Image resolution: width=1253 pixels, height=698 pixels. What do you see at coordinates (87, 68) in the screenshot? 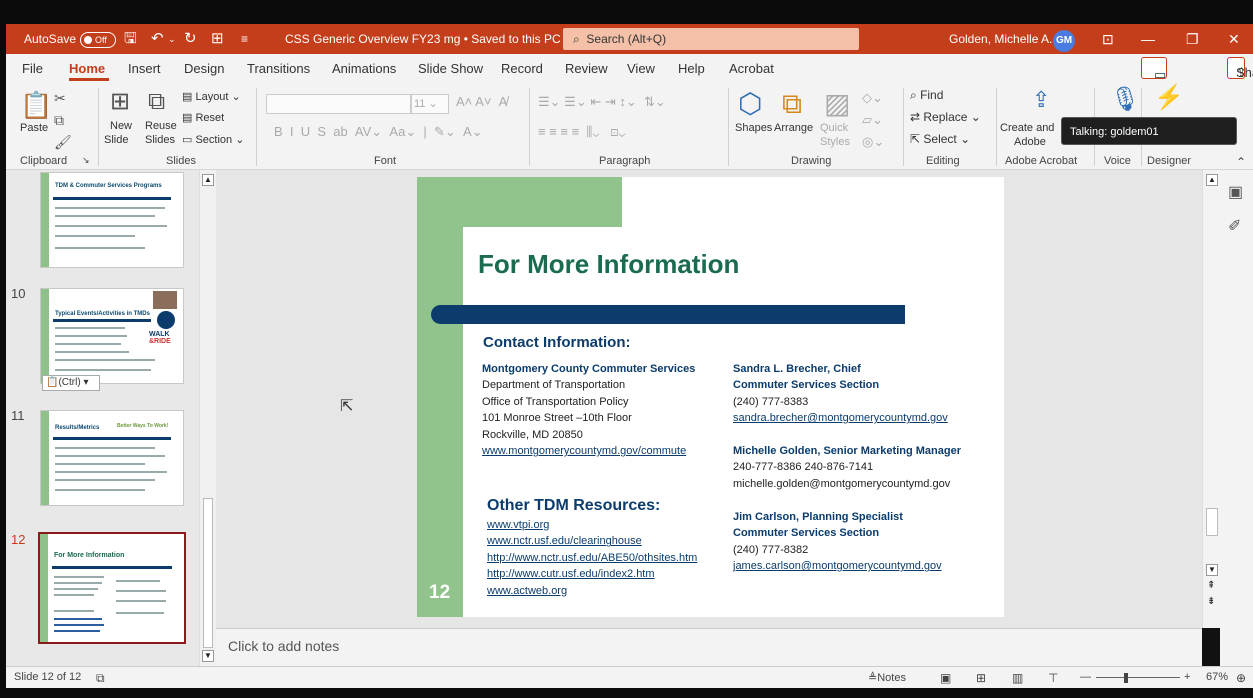
I see `tab-home: Home` at bounding box center [87, 68].